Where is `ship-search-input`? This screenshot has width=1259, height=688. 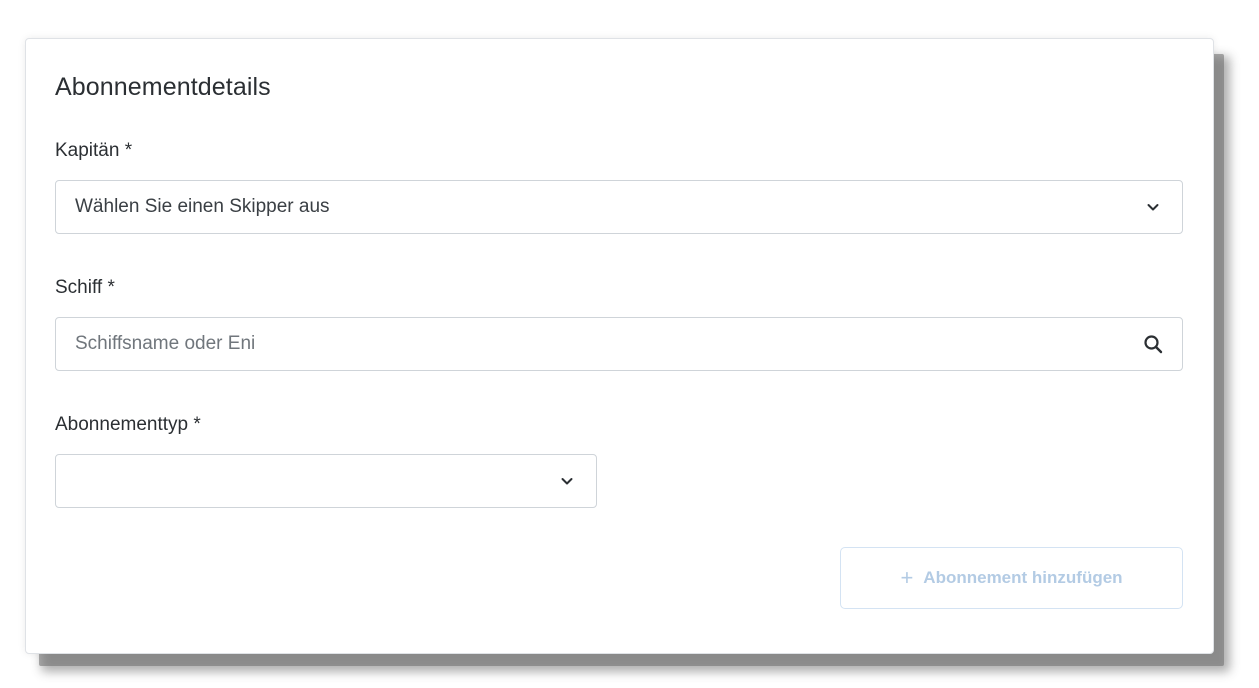
ship-search-input is located at coordinates (598, 344).